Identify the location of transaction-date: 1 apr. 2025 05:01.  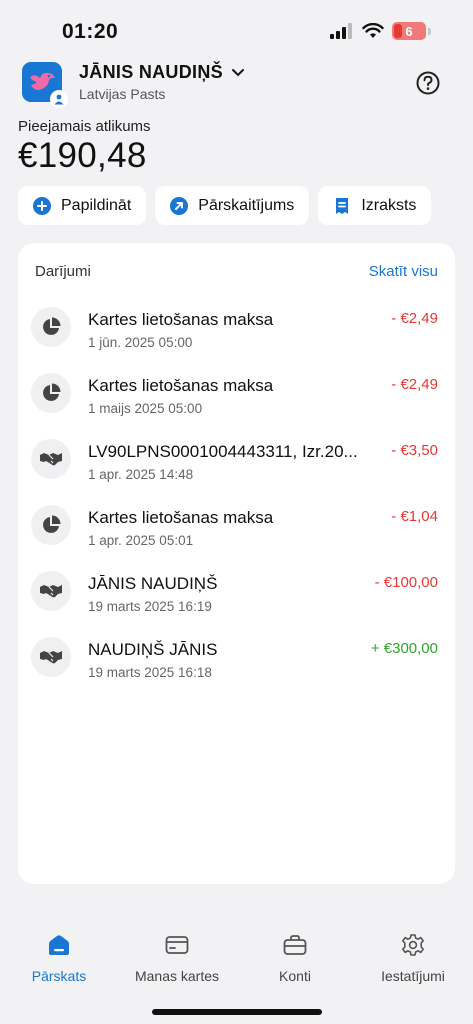
(141, 540).